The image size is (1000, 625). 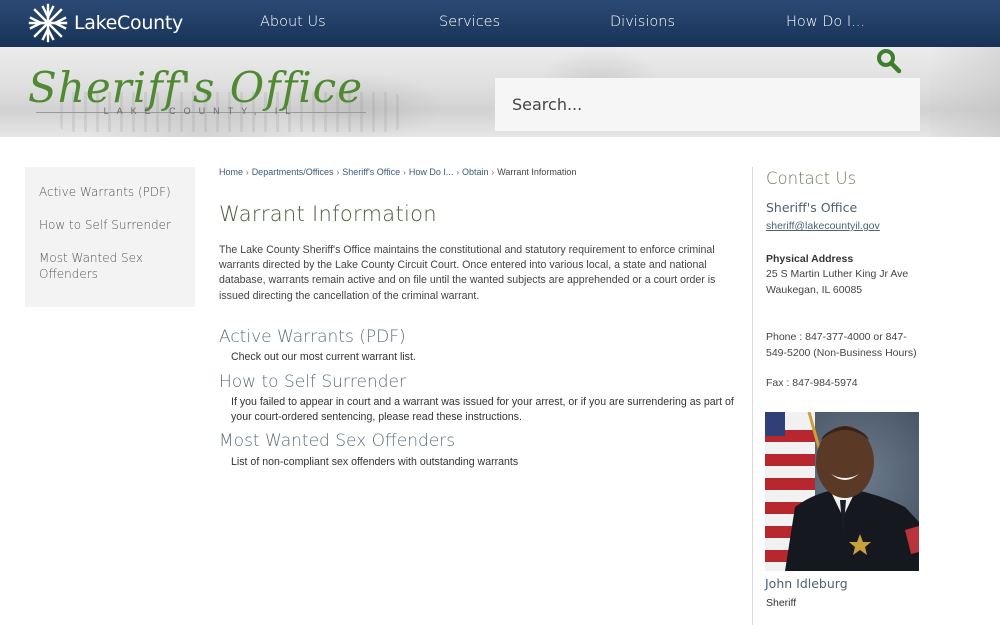 What do you see at coordinates (475, 172) in the screenshot?
I see `breadcrumb-obtain: Obtain` at bounding box center [475, 172].